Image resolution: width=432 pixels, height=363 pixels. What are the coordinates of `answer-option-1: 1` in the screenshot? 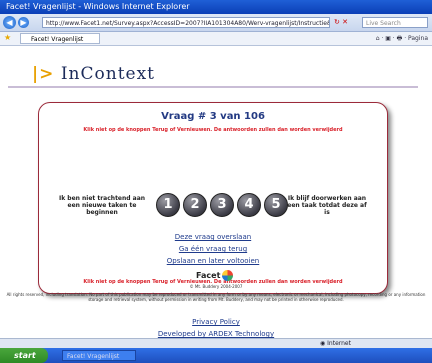 It's located at (168, 205).